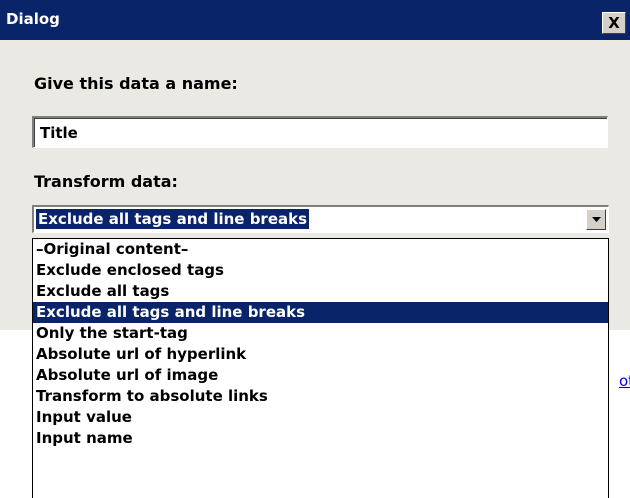 The image size is (630, 498). I want to click on option-item: Only the start-tag, so click(320, 333).